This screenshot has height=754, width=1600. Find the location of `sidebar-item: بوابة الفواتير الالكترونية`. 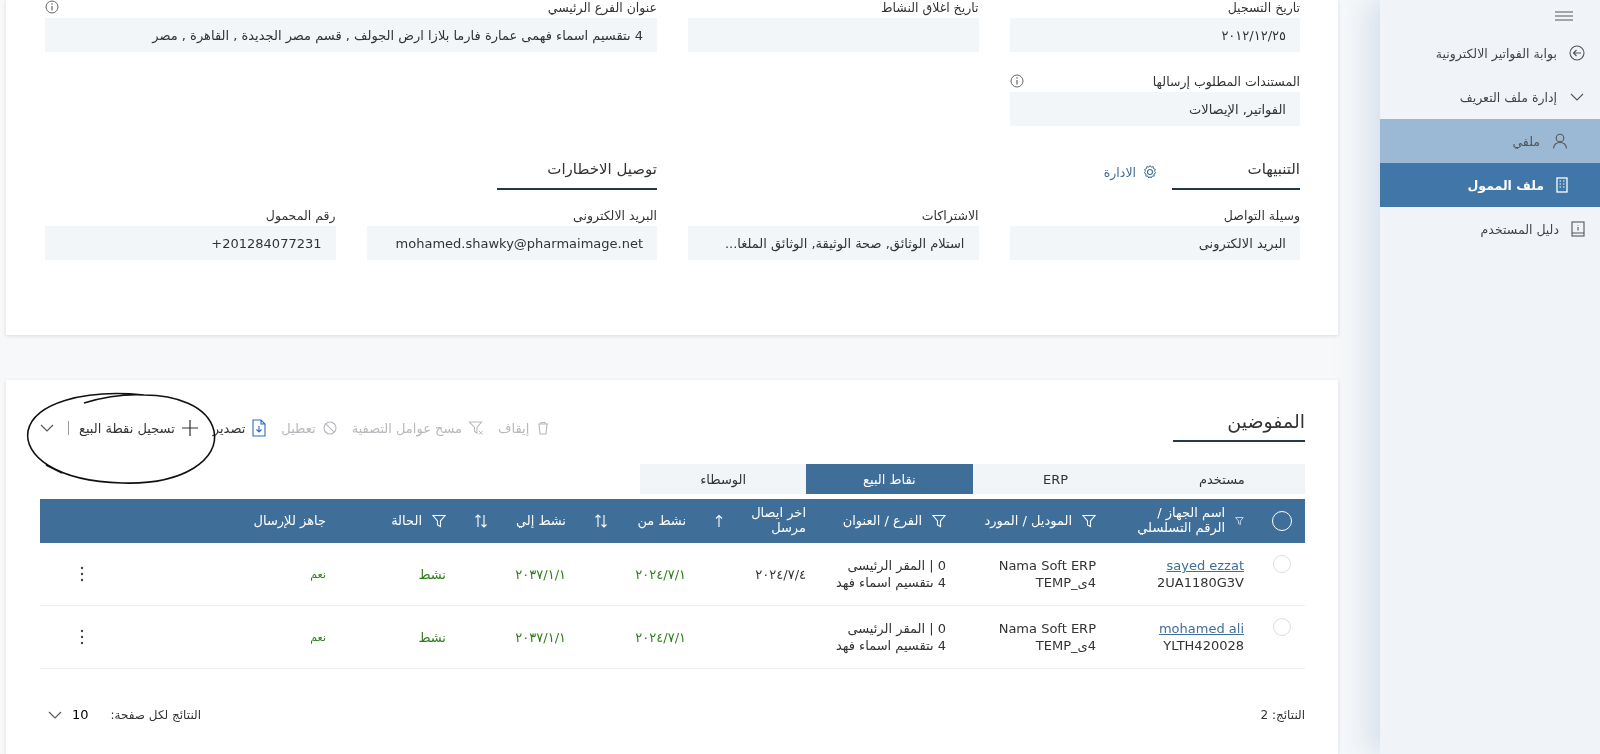

sidebar-item: بوابة الفواتير الالكترونية is located at coordinates (1490, 53).